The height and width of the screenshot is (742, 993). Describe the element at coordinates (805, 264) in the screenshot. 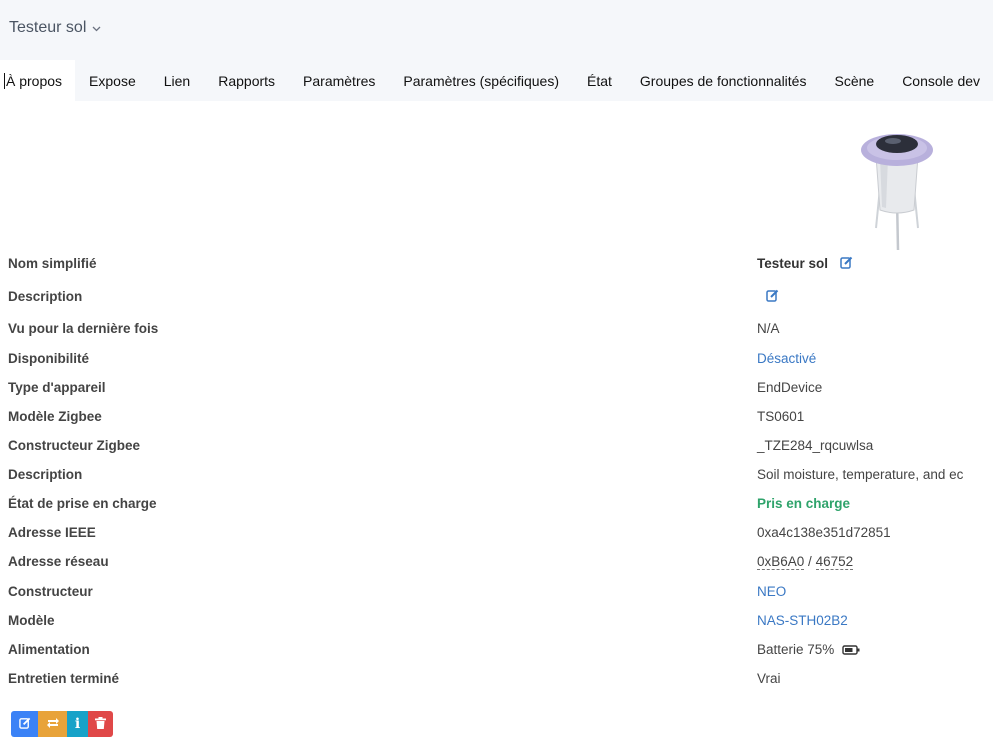

I see `friendly-name-value: Testeur sol` at that location.